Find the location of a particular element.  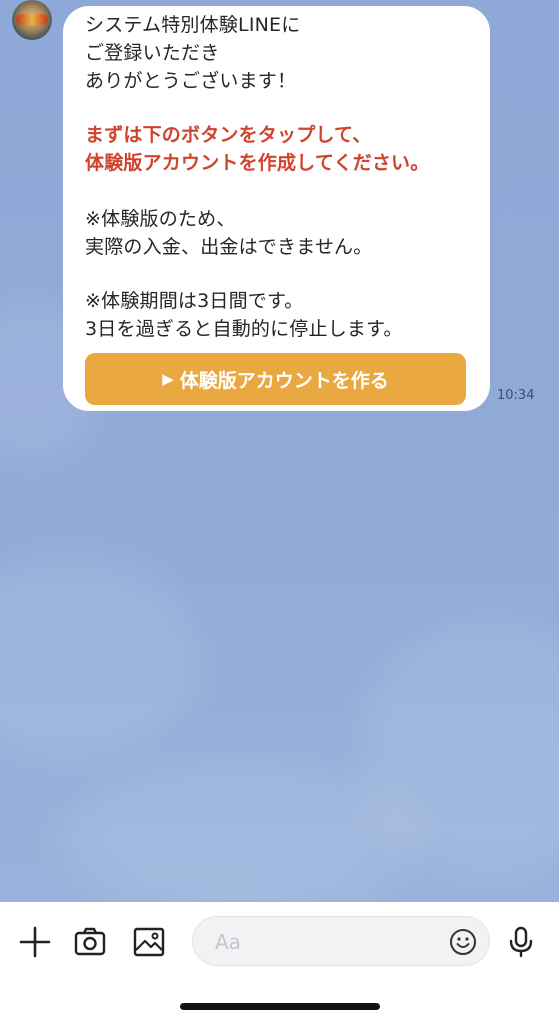

avatar-logo is located at coordinates (32, 19).